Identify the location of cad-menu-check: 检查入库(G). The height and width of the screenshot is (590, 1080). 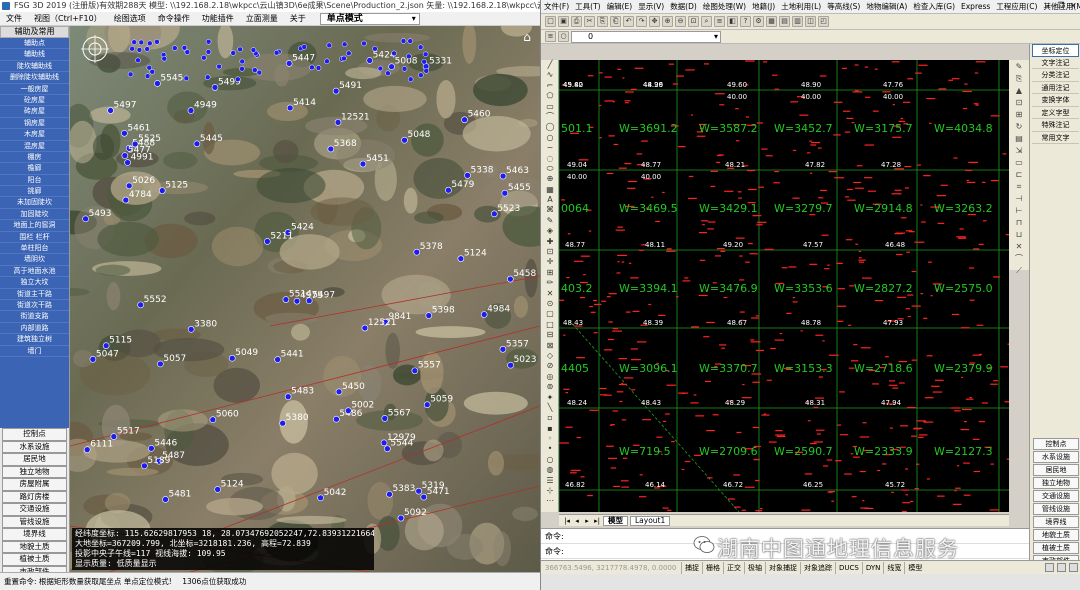
(934, 7).